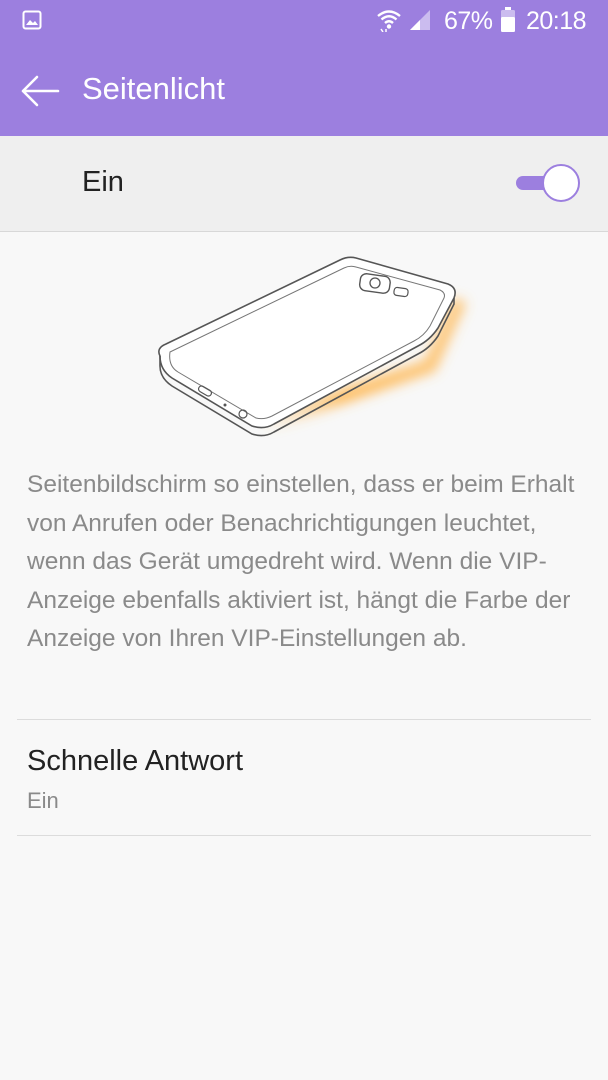  What do you see at coordinates (304, 835) in the screenshot?
I see `divider` at bounding box center [304, 835].